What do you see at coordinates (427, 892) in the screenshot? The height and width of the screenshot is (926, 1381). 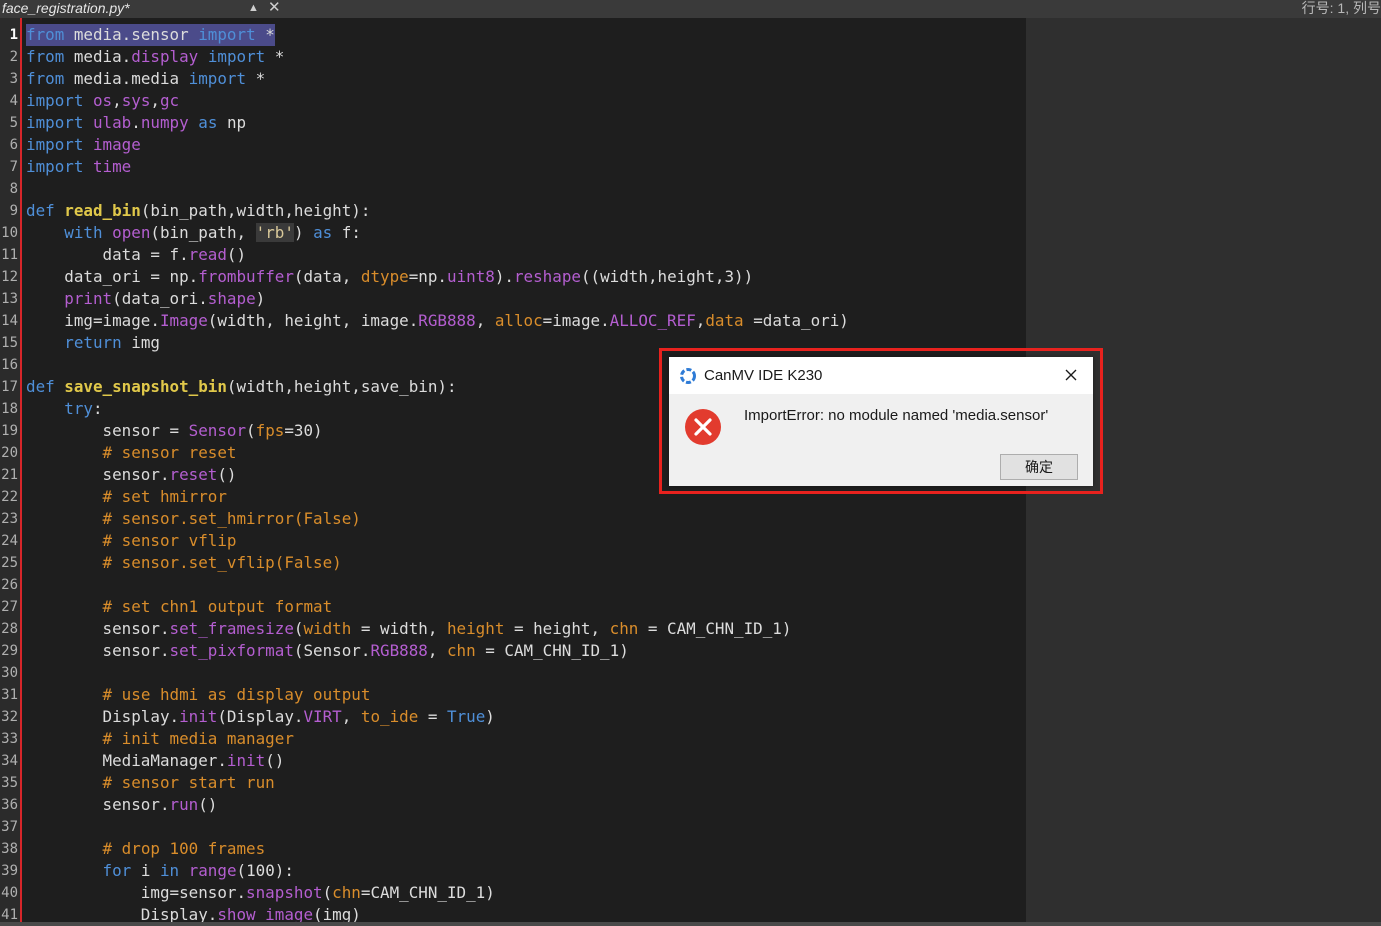 I see `code-token: =CAM_CHN_ID_1)` at bounding box center [427, 892].